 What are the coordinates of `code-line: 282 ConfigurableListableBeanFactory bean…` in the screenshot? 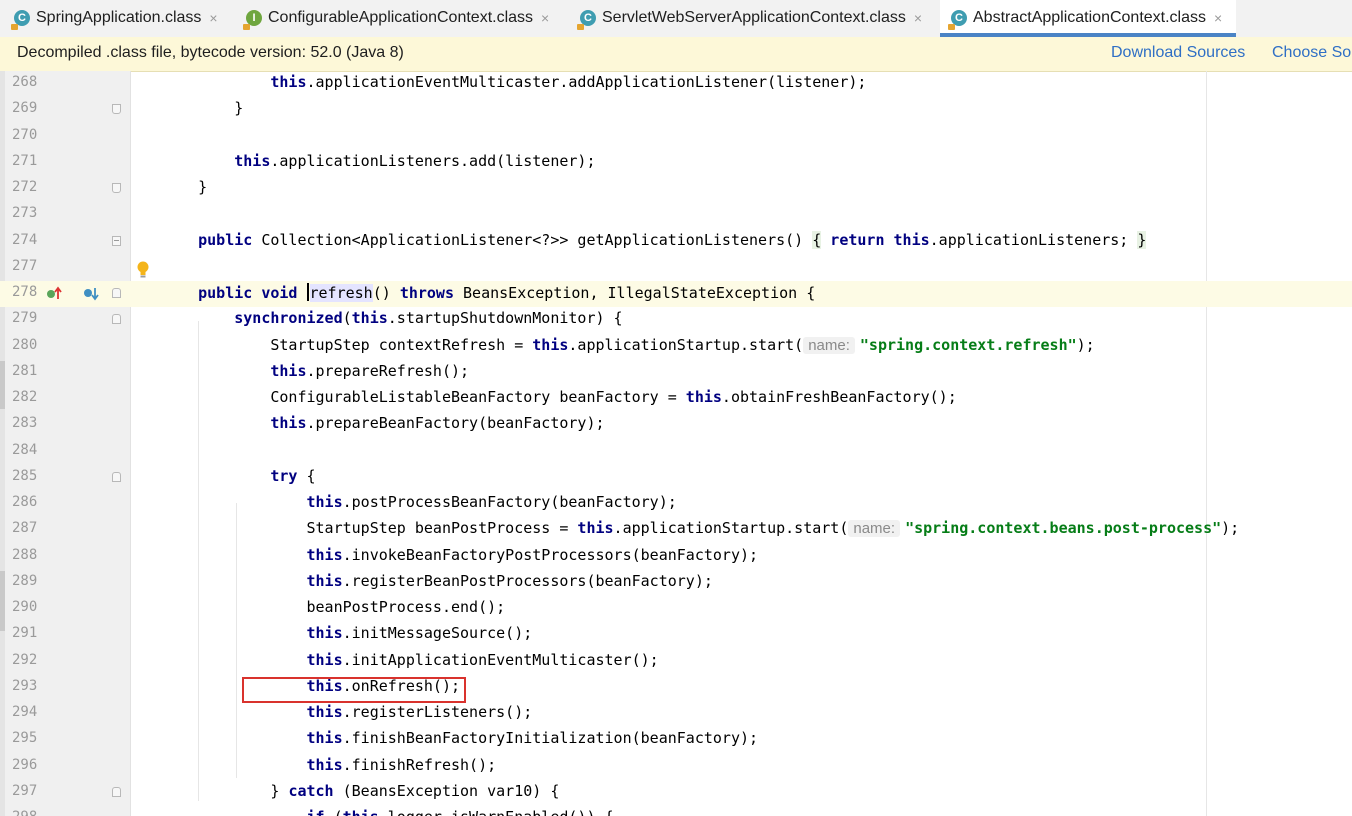 It's located at (676, 399).